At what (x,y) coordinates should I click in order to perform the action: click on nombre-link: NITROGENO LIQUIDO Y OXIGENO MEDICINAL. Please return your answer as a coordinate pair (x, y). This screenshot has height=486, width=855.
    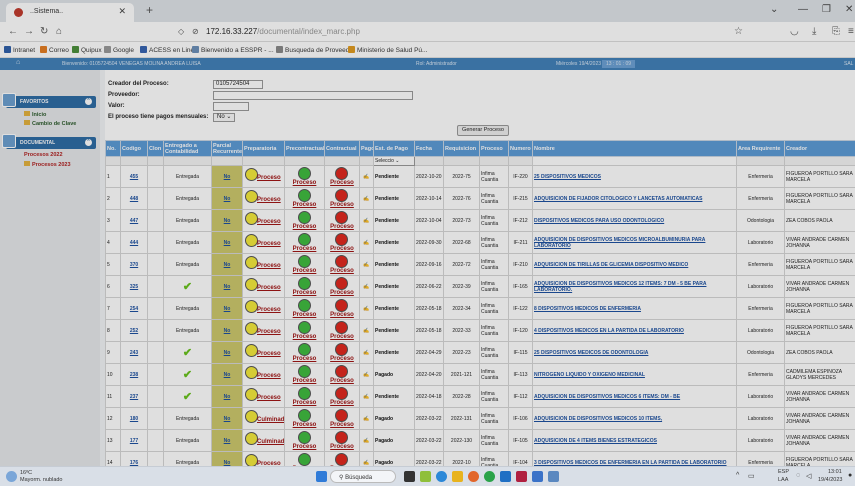
    Looking at the image, I should click on (589, 375).